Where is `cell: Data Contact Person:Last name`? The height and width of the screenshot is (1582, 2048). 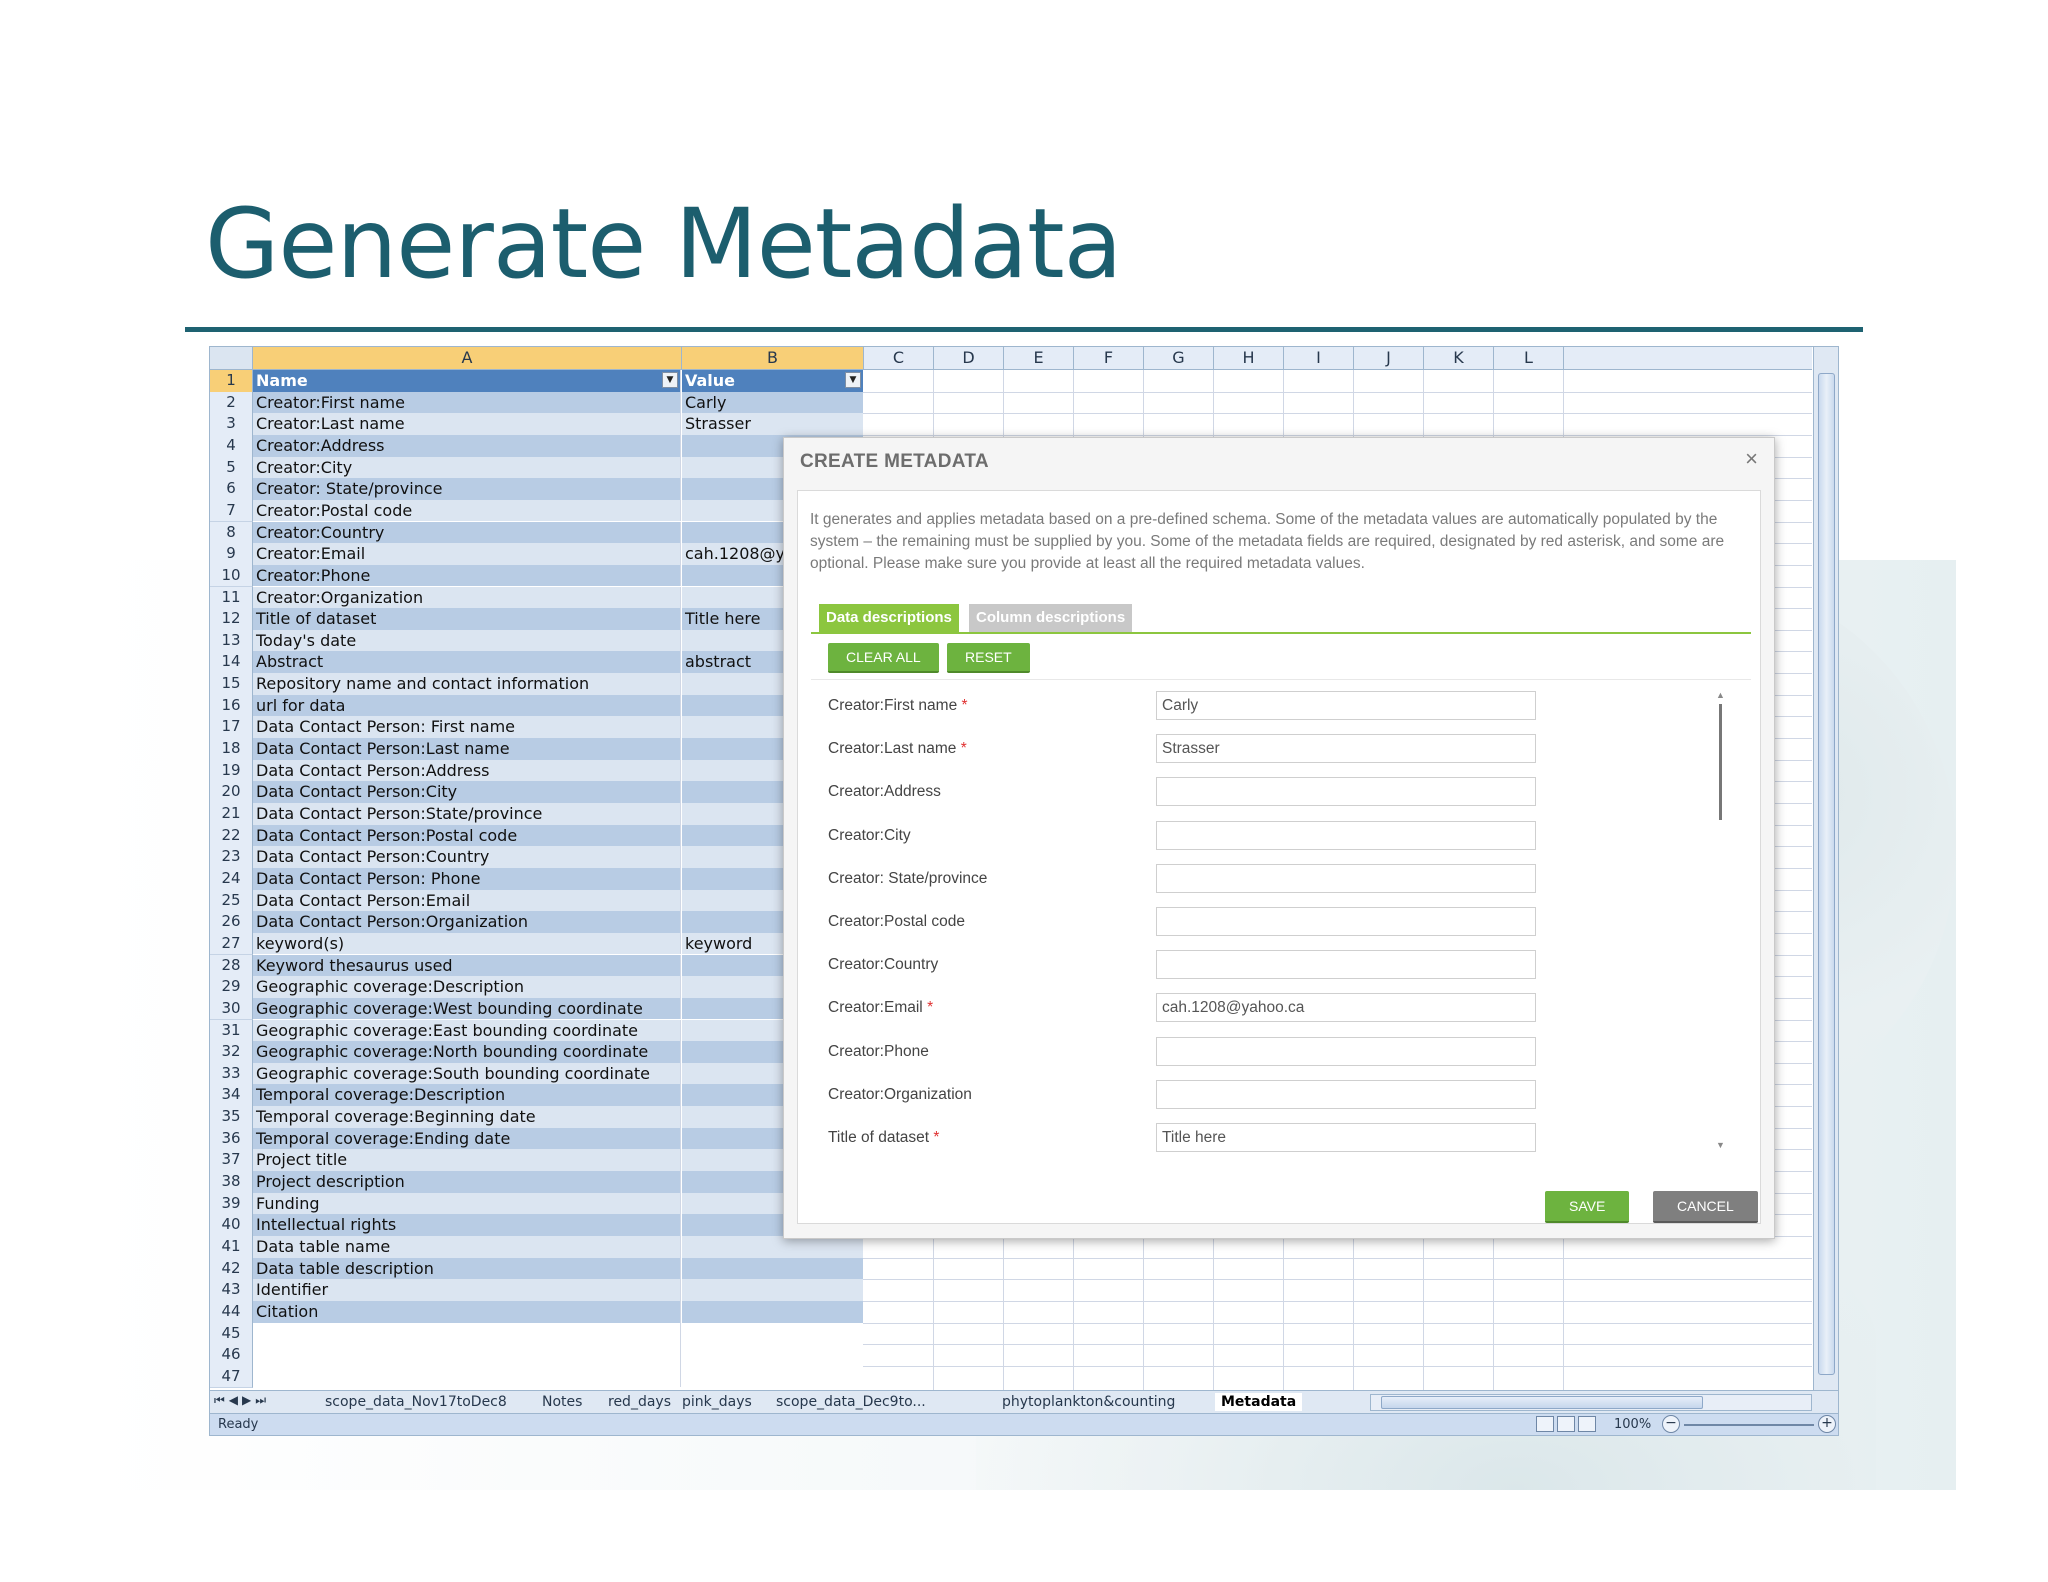 cell: Data Contact Person:Last name is located at coordinates (467, 749).